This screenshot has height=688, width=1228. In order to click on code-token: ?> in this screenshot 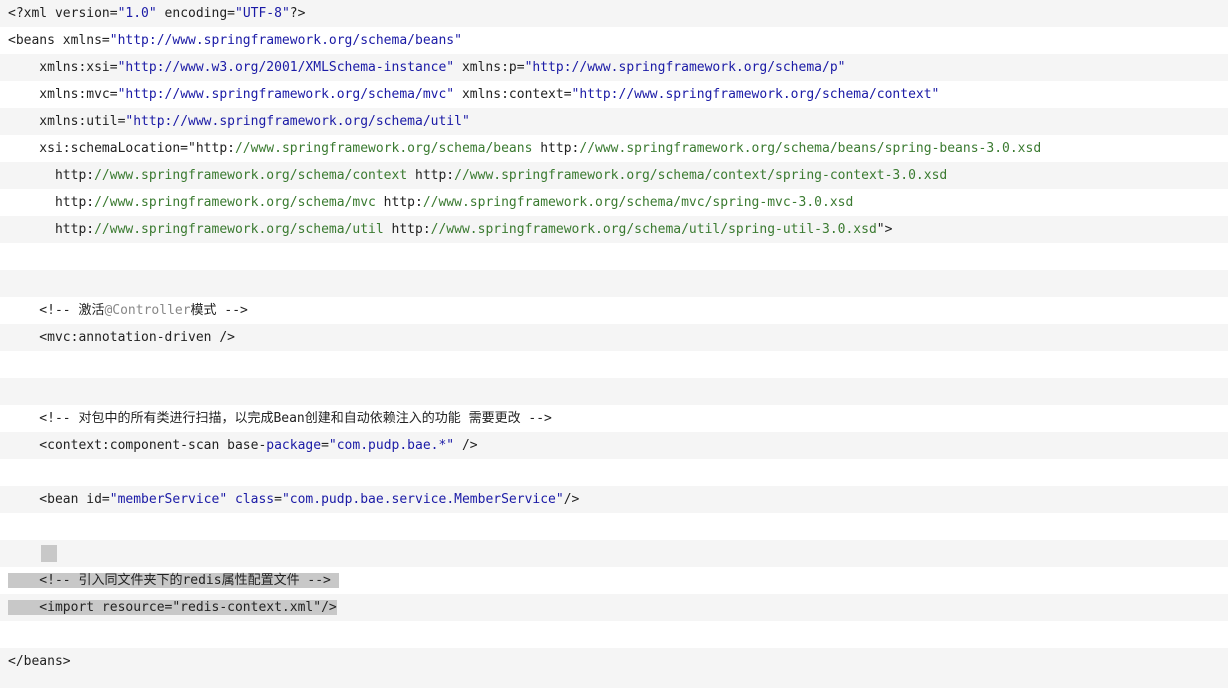, I will do `click(297, 13)`.